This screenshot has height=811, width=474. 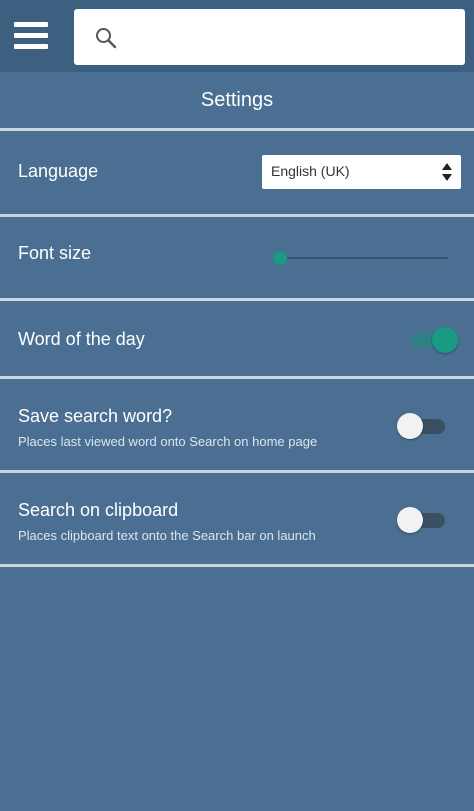 I want to click on top-app-bar, so click(x=237, y=36).